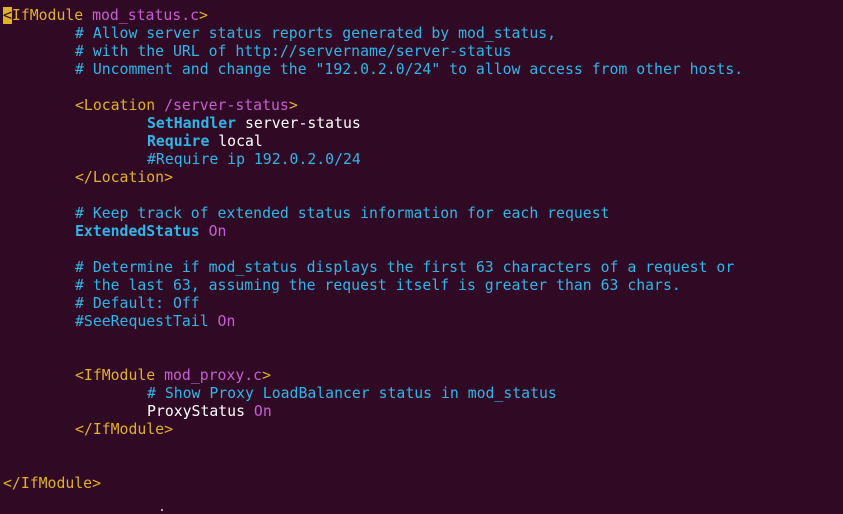 This screenshot has height=514, width=843. What do you see at coordinates (124, 429) in the screenshot?
I see `ifmodule-close-tag: </IfModule>` at bounding box center [124, 429].